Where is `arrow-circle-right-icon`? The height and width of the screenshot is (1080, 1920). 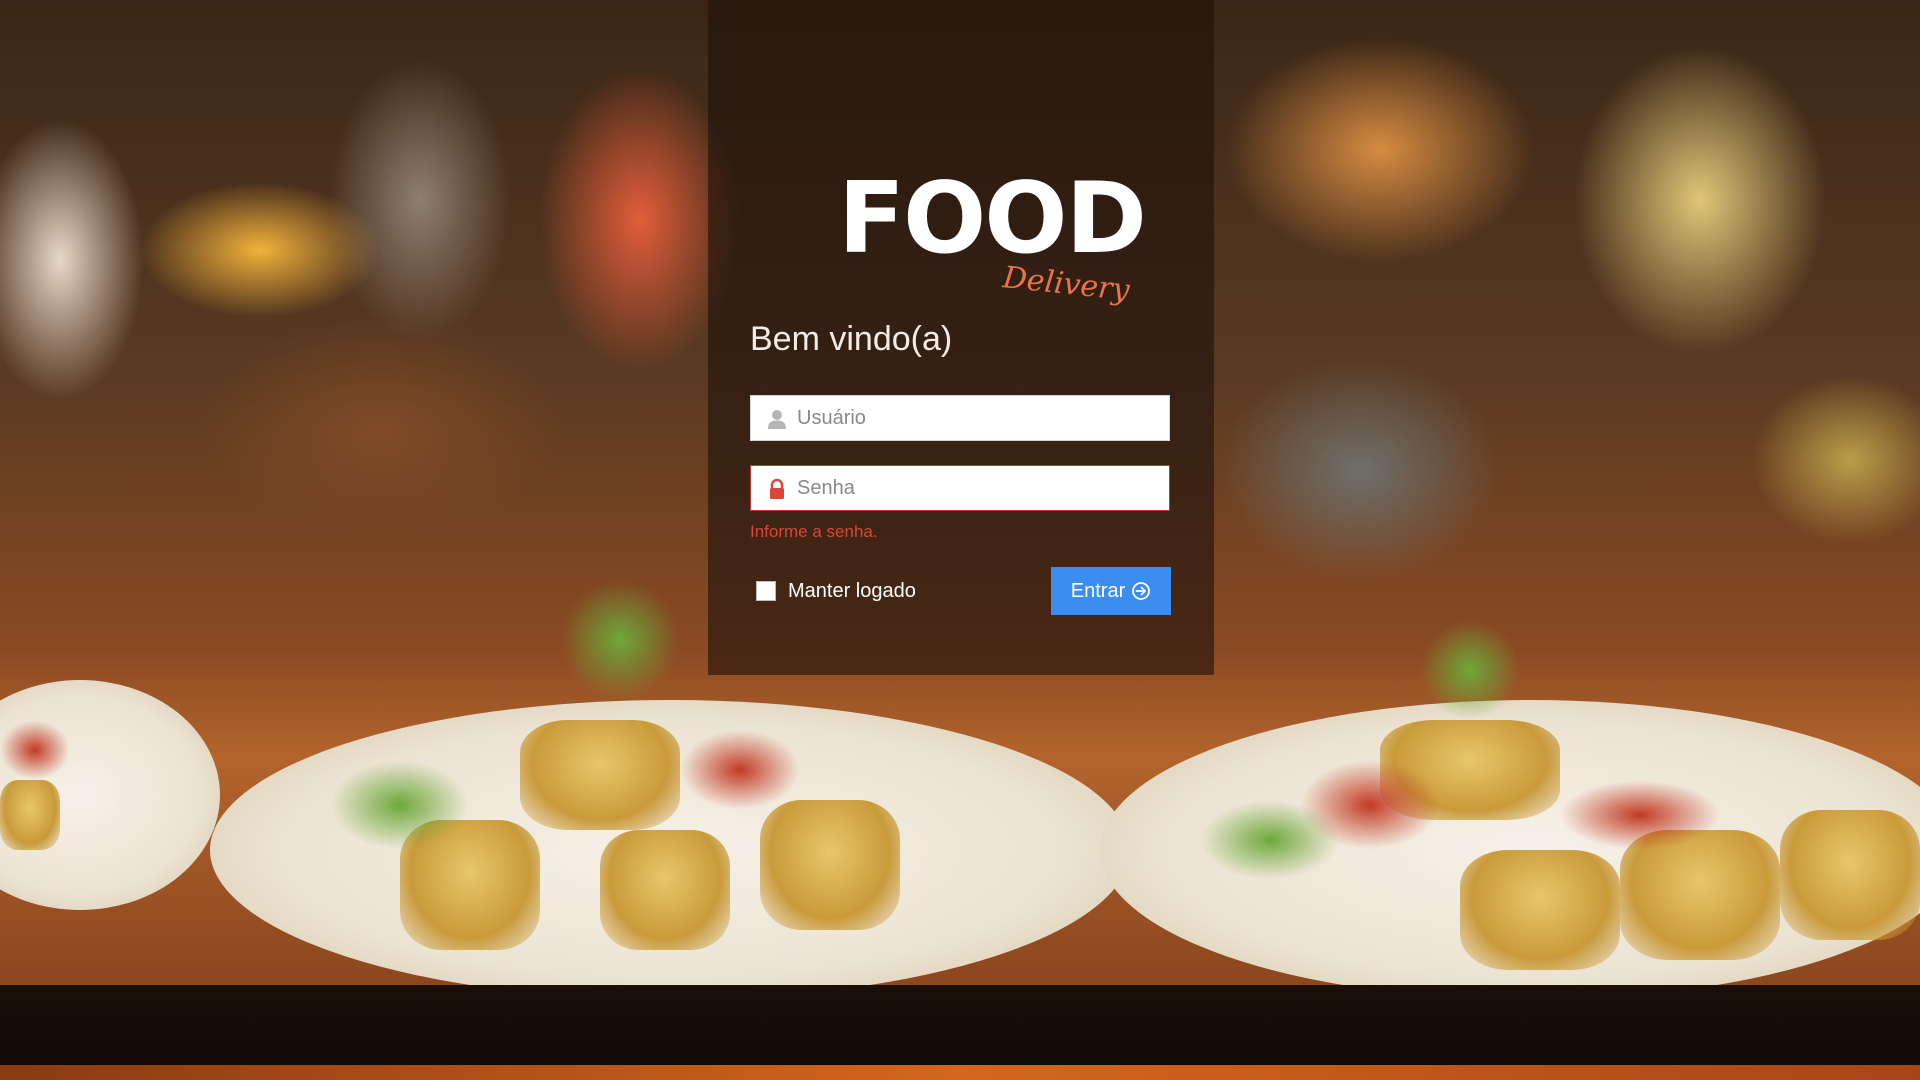 arrow-circle-right-icon is located at coordinates (1141, 591).